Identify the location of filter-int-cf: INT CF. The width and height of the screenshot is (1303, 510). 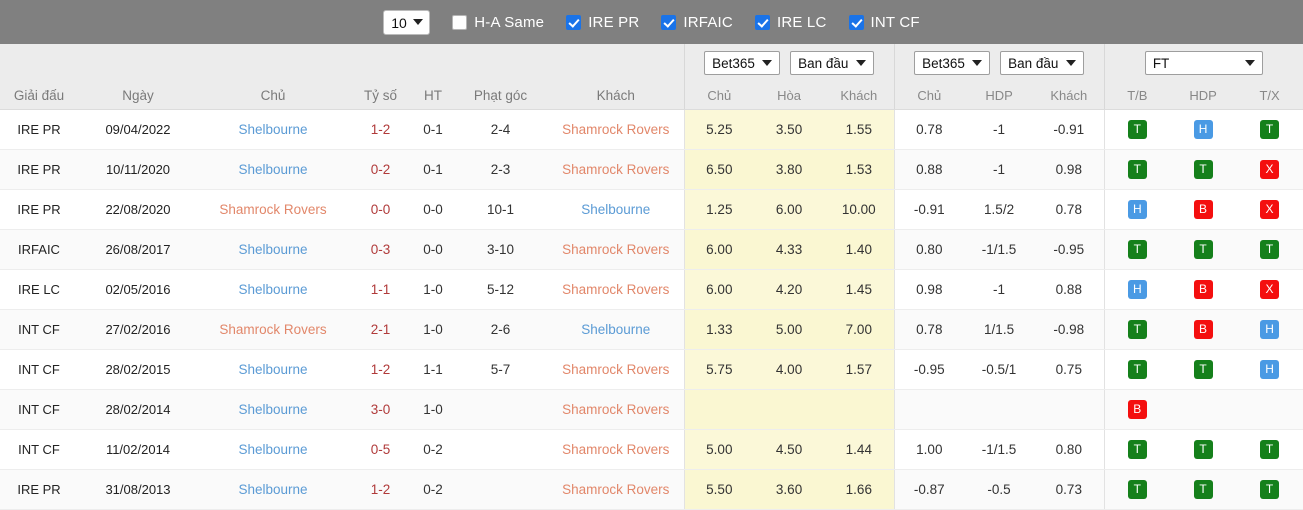
(884, 22).